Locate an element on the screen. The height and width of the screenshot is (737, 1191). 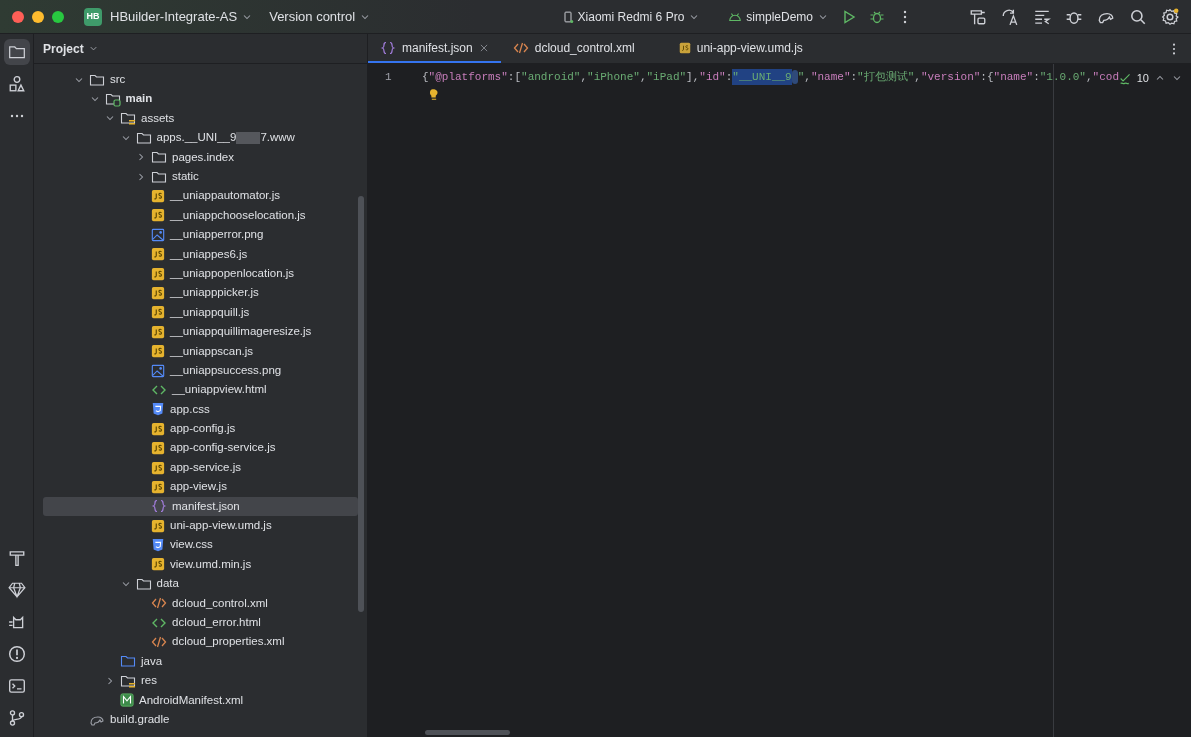
tree-item: __uniappes6.js is located at coordinates (200, 254).